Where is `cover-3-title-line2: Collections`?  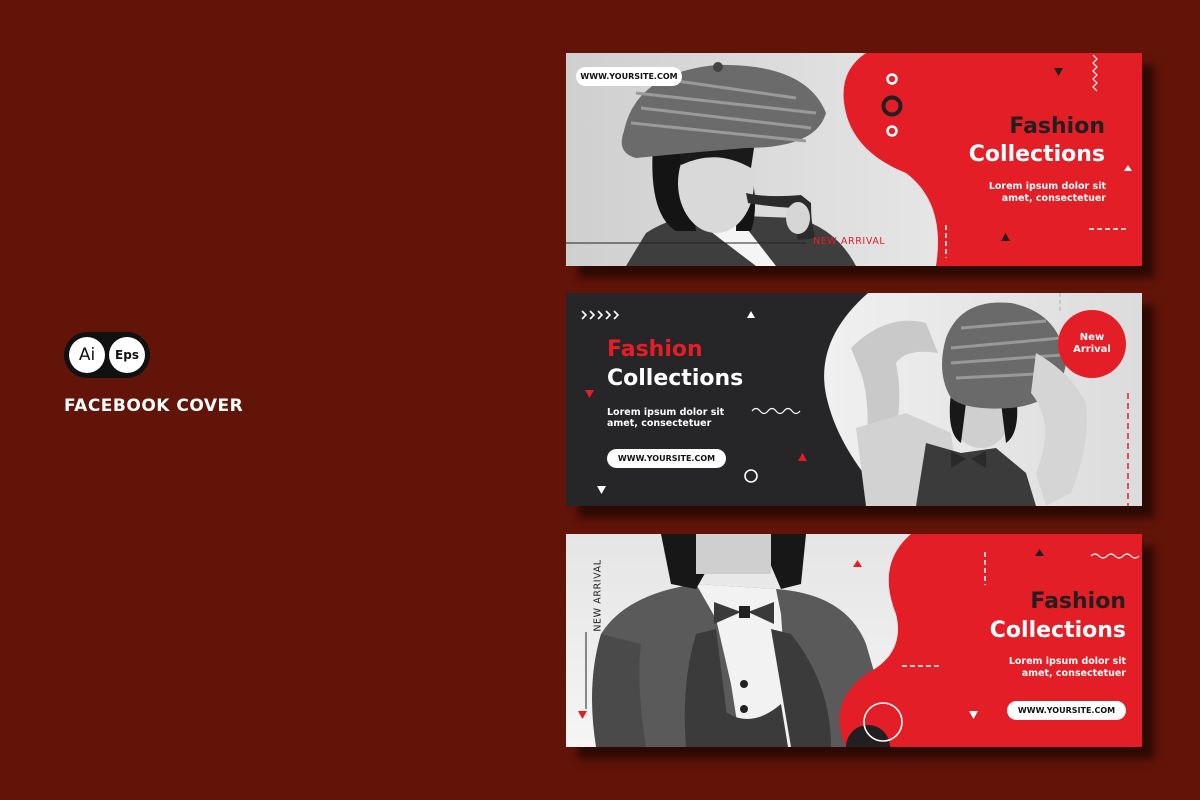 cover-3-title-line2: Collections is located at coordinates (1057, 630).